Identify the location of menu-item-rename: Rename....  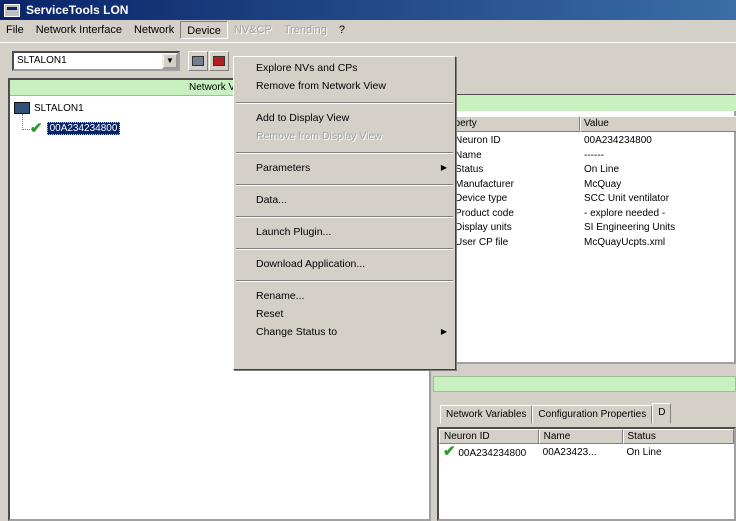
(344, 297).